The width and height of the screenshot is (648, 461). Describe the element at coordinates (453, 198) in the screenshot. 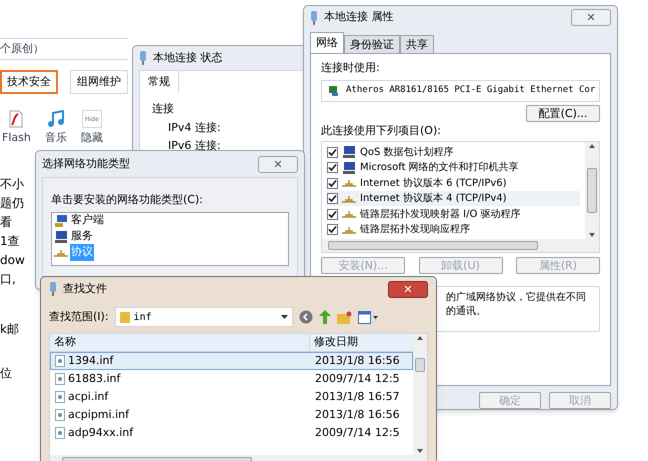

I see `list-item: Internet 协议版本 4 (TCP/IPv4)` at that location.